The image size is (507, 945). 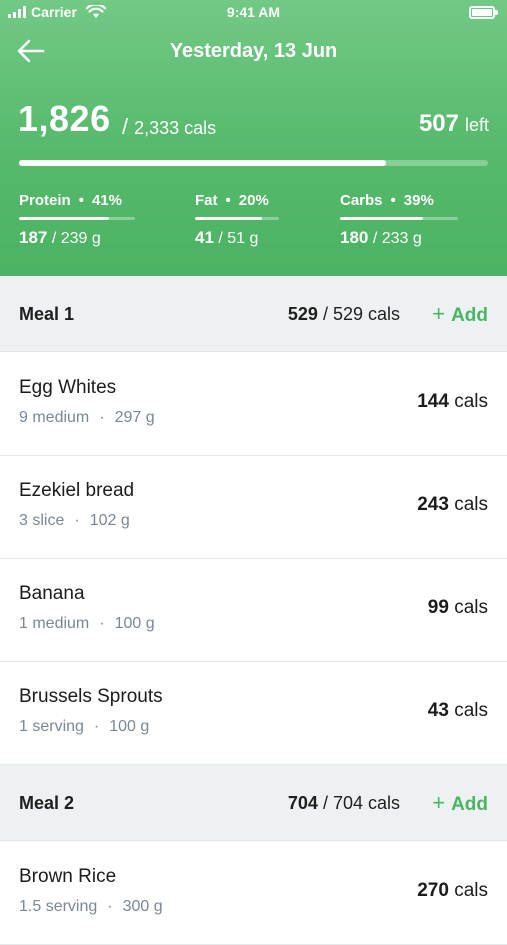 I want to click on food-name: Egg Whites, so click(x=68, y=387).